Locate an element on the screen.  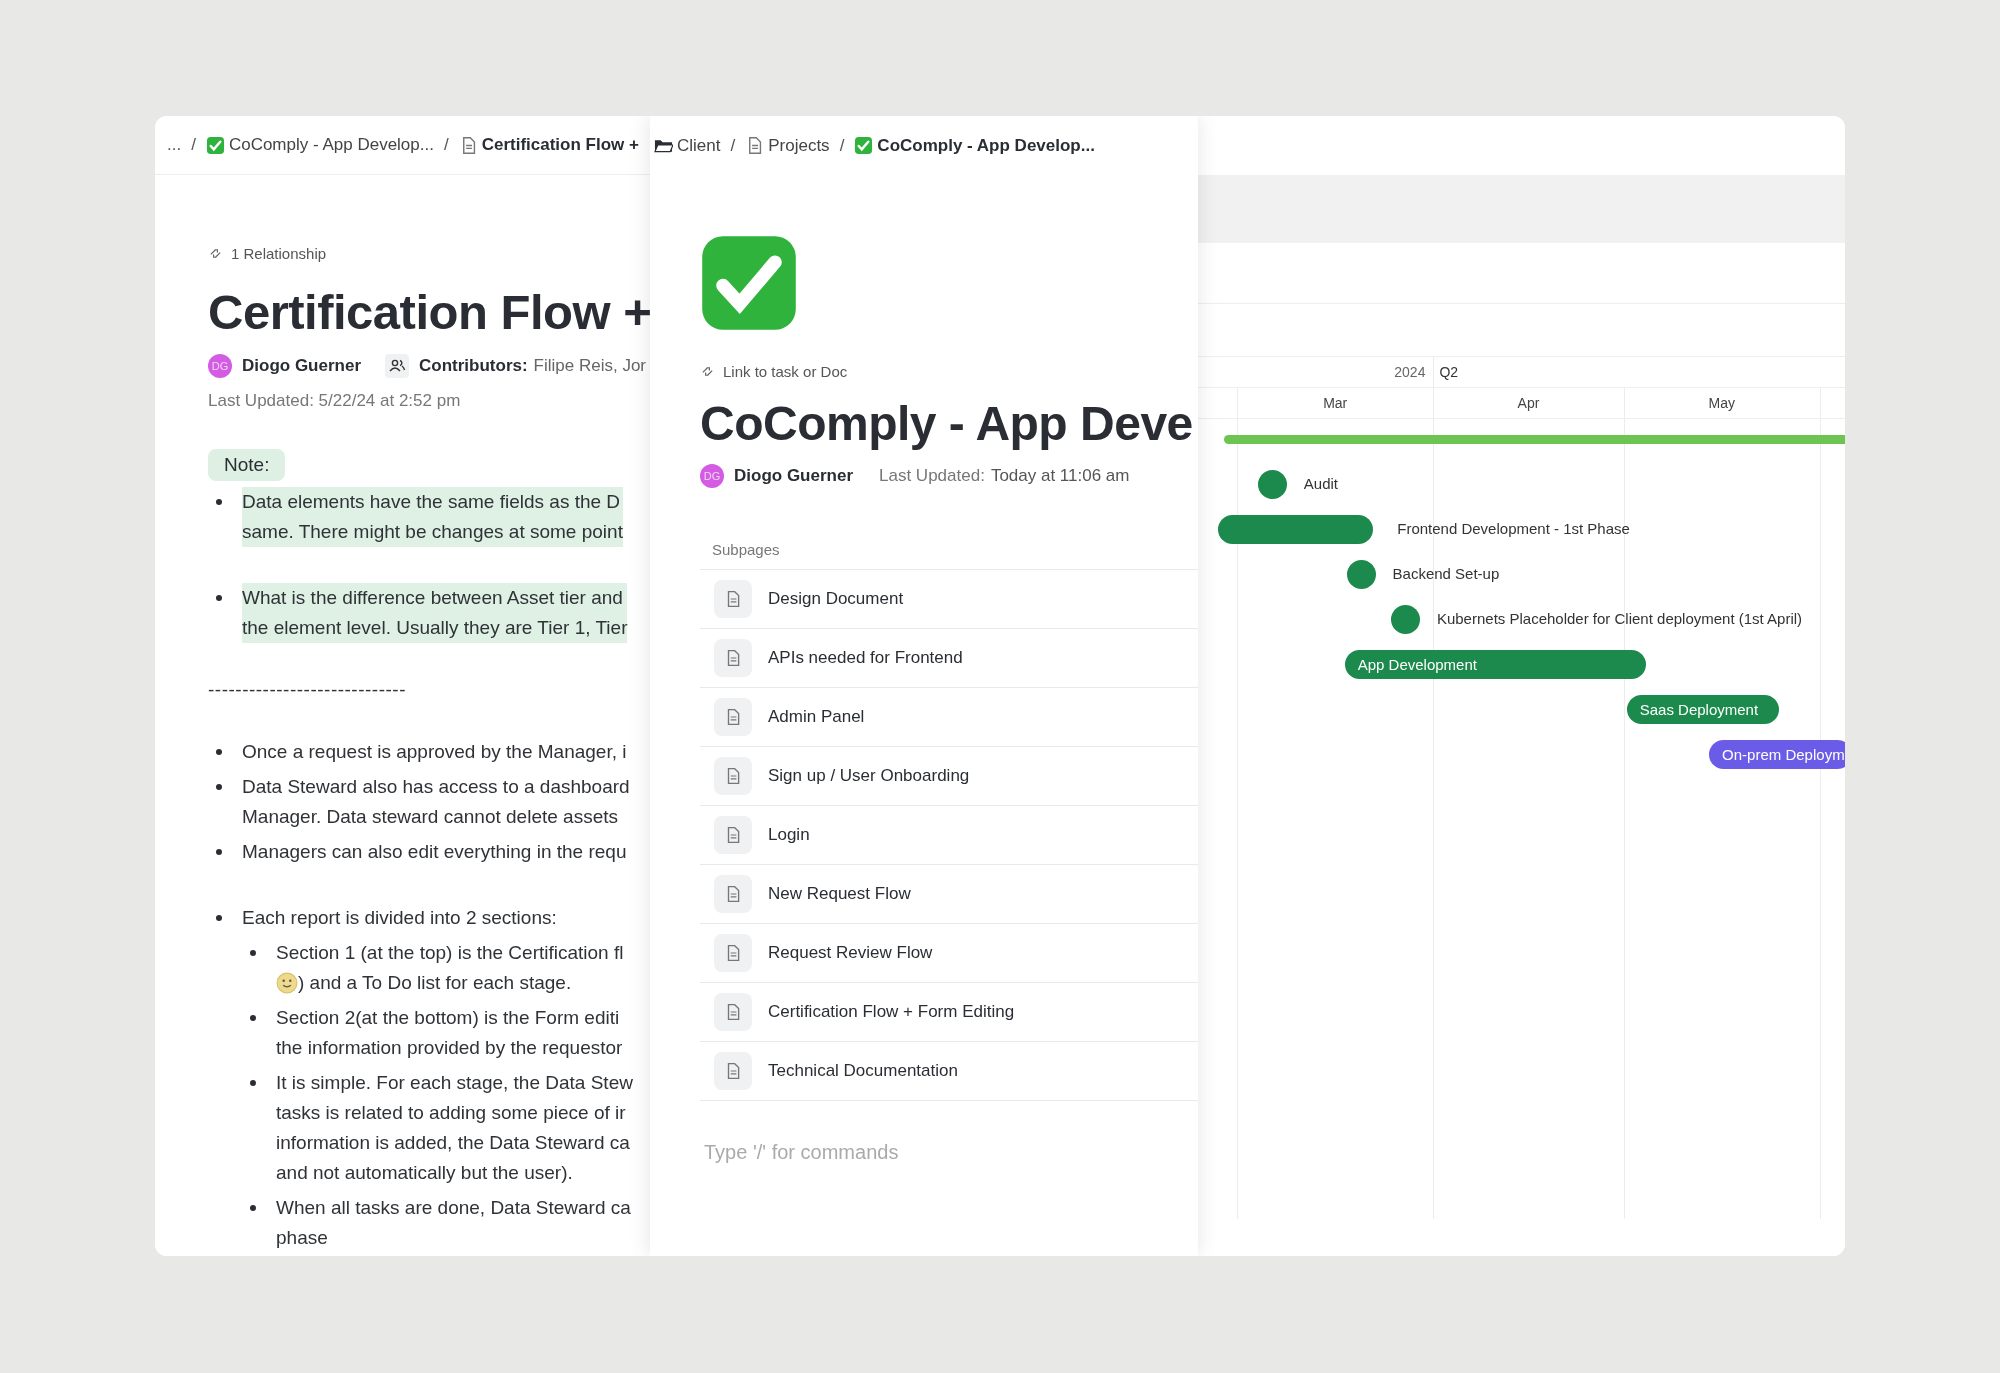
subpage-row: Sign up / User Onboarding is located at coordinates (949, 776).